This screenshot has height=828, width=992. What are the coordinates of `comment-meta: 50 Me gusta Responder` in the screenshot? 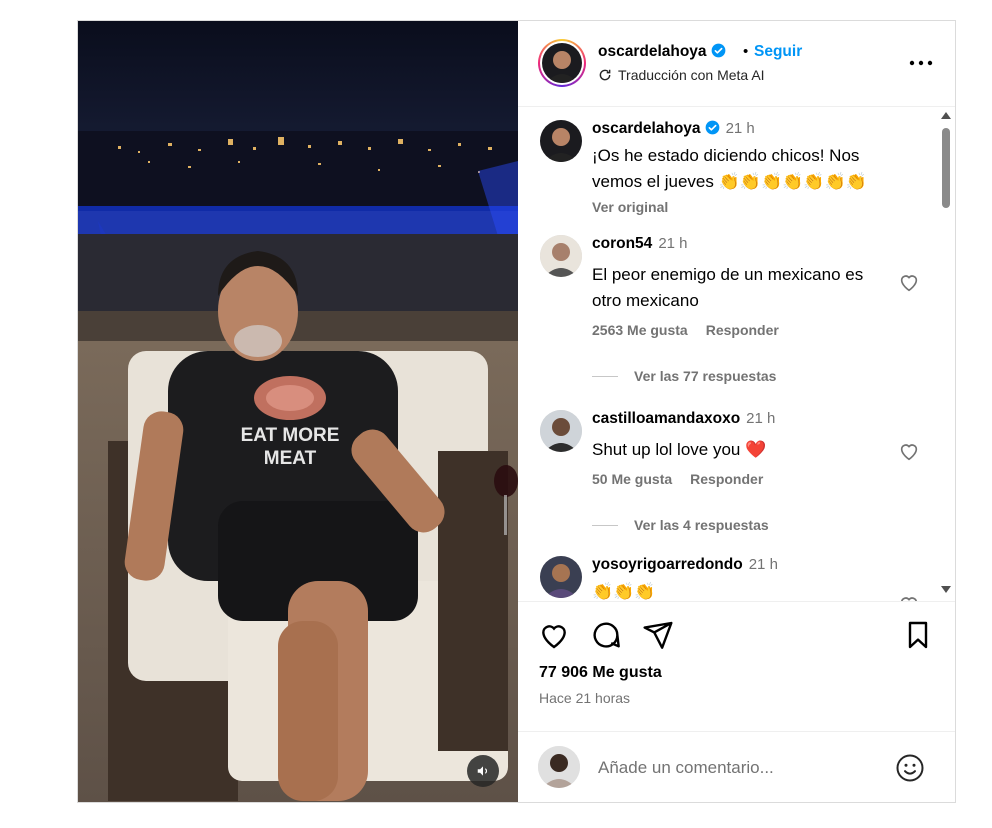 It's located at (677, 479).